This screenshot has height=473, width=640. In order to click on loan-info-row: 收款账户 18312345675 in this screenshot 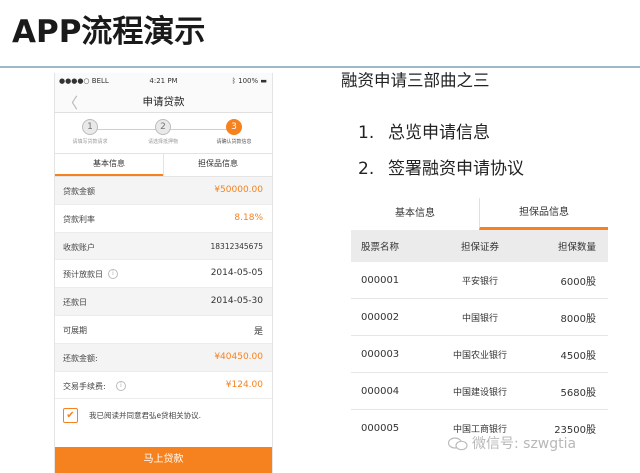, I will do `click(163, 246)`.